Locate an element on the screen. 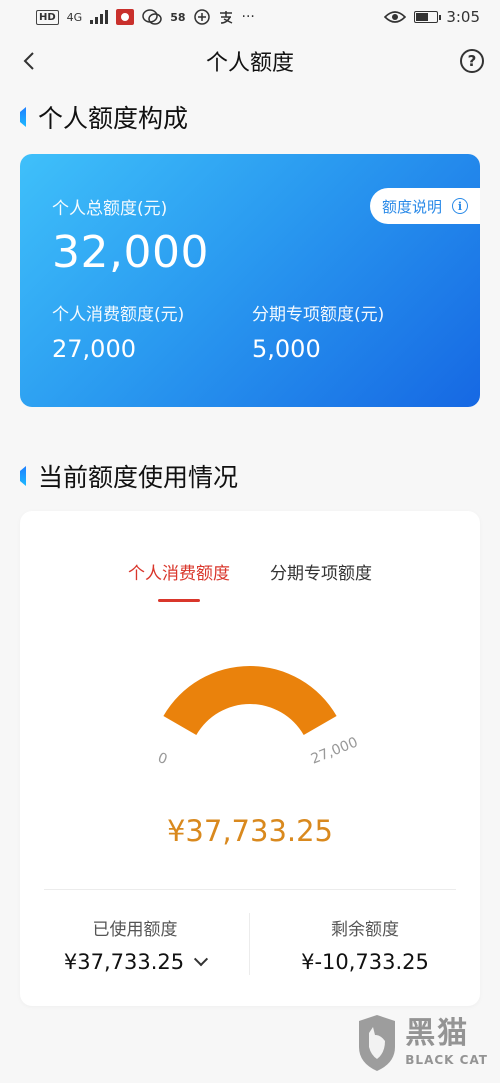  consumer-quota-label: 个人消费额度(元) is located at coordinates (118, 315).